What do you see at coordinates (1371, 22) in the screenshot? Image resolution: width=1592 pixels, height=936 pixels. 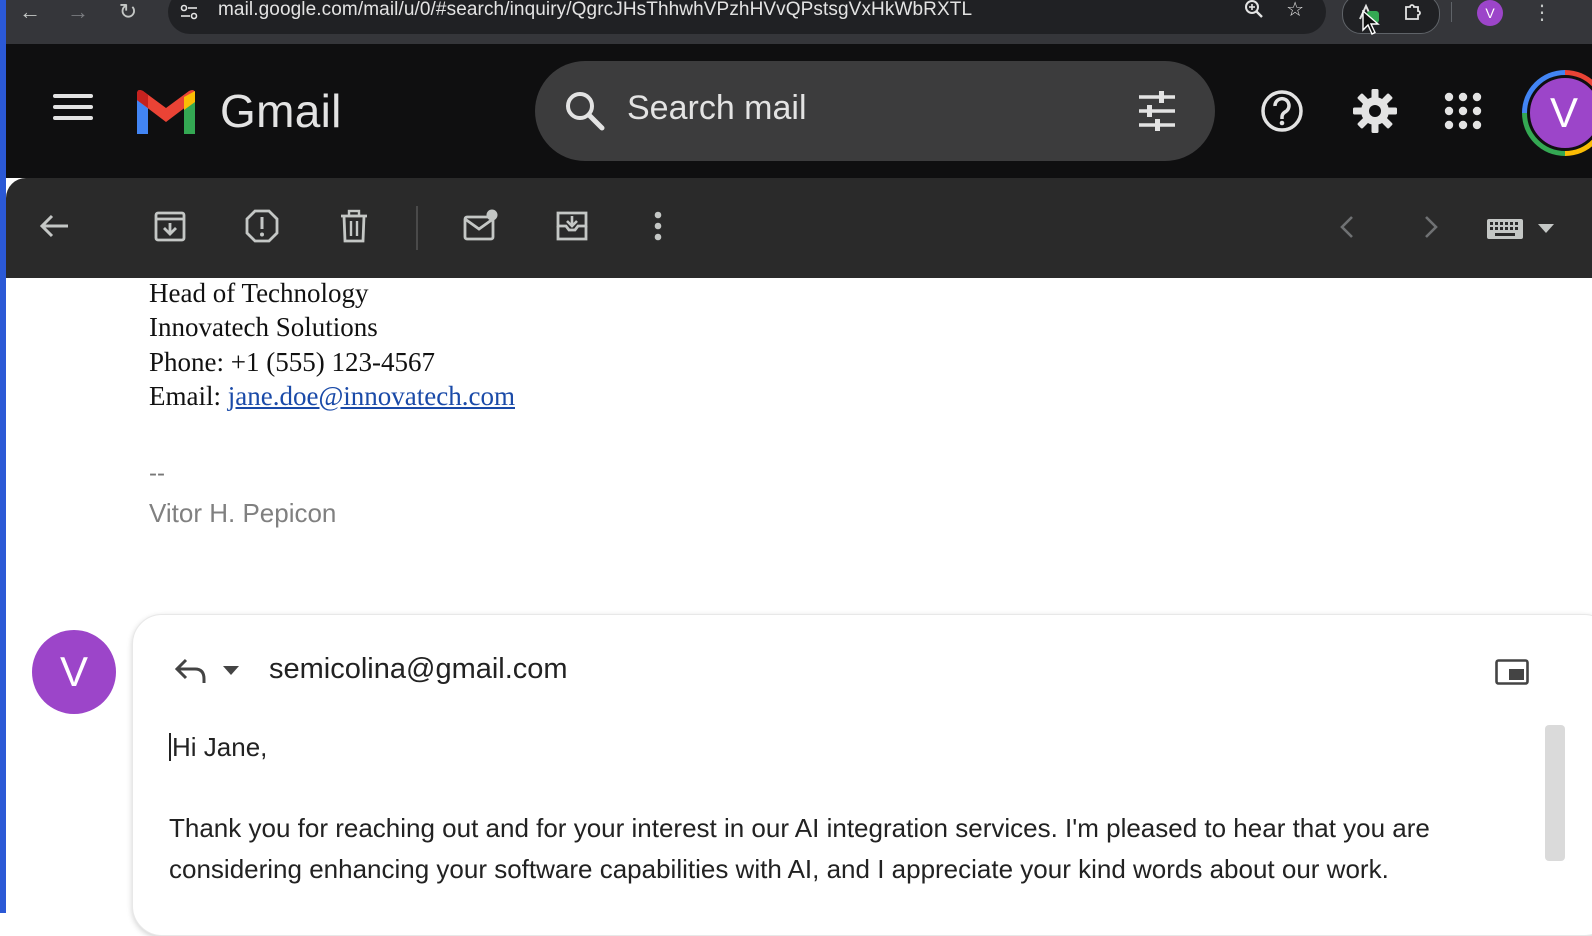 I see `mouse-cursor-icon` at bounding box center [1371, 22].